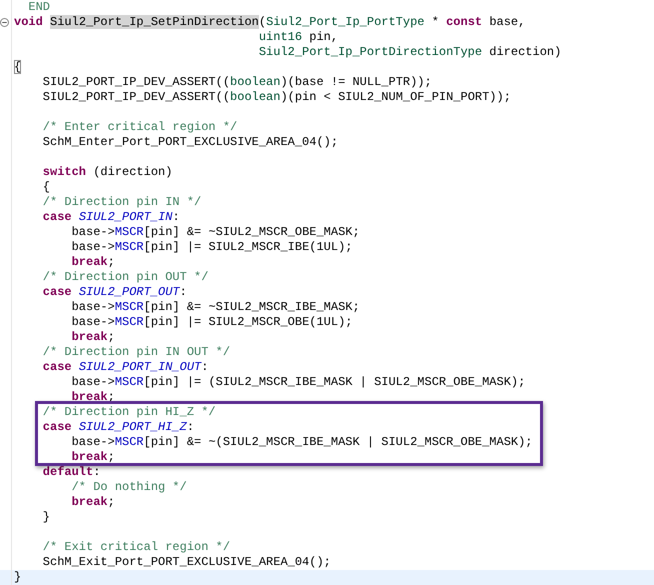 This screenshot has height=585, width=654. I want to click on code-line: END, so click(38, 7).